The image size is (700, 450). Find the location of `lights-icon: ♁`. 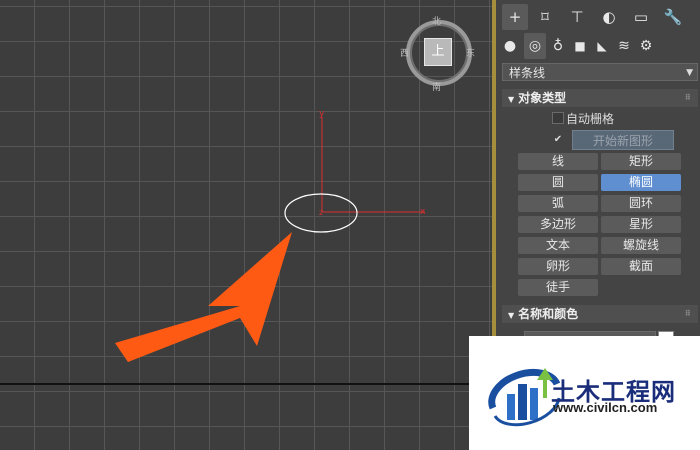

lights-icon: ♁ is located at coordinates (558, 46).